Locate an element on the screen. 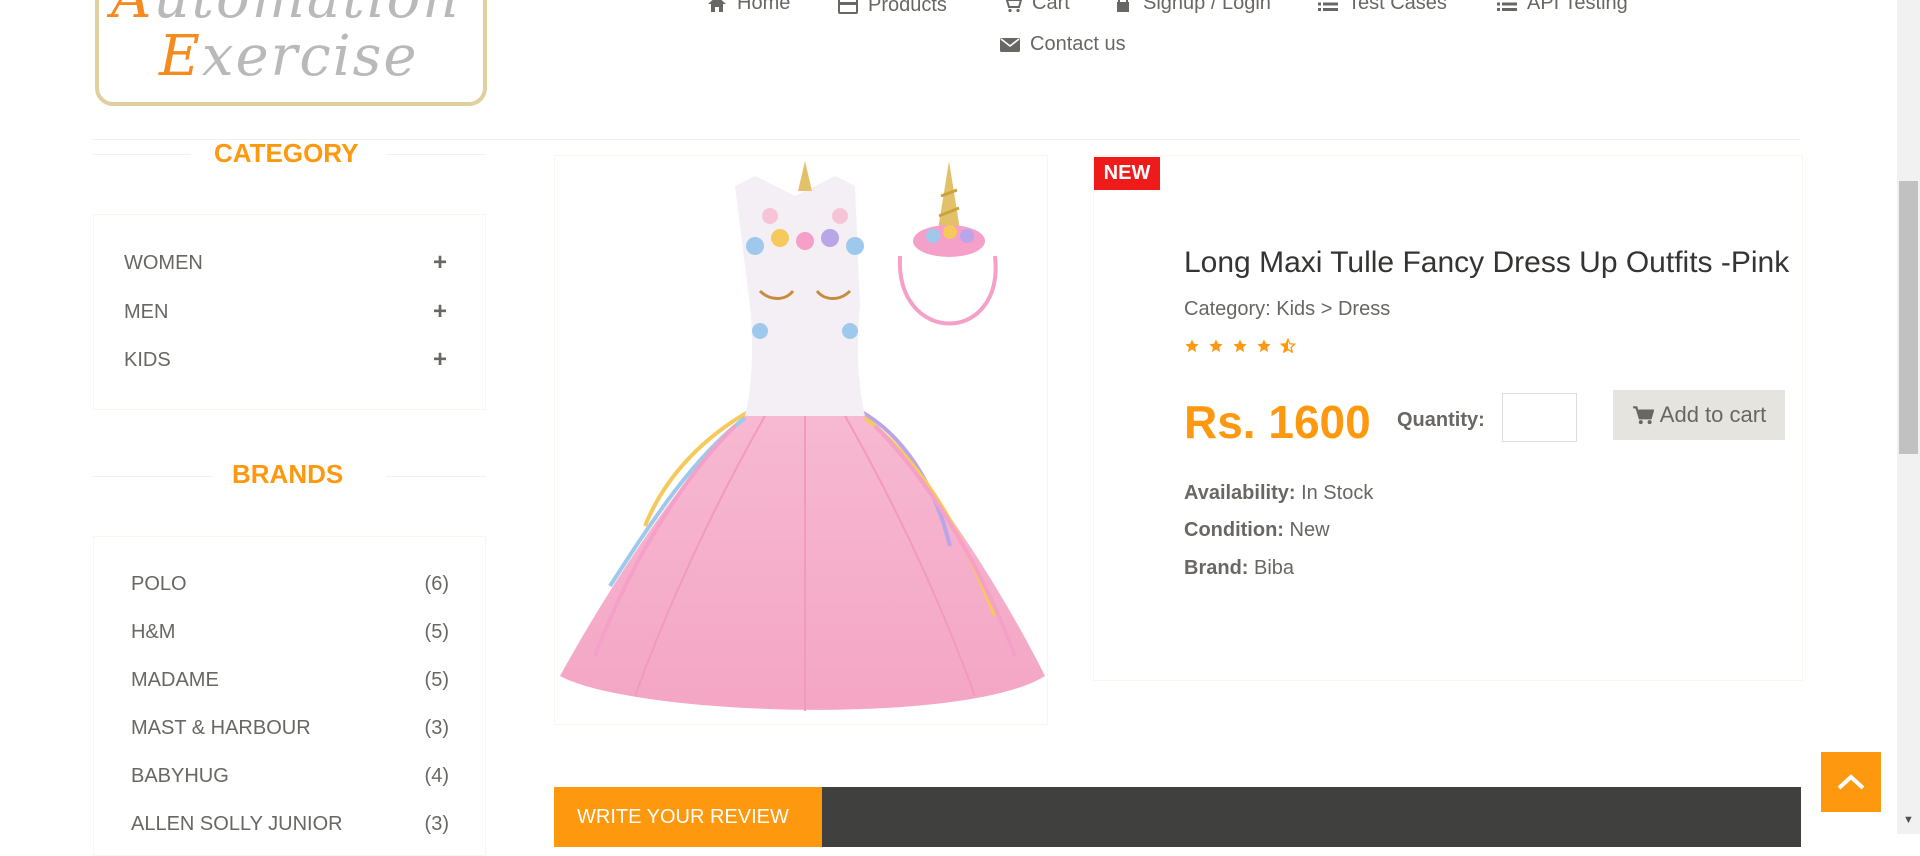 This screenshot has height=856, width=1920. brand-item-hm: H&M (5) is located at coordinates (290, 632).